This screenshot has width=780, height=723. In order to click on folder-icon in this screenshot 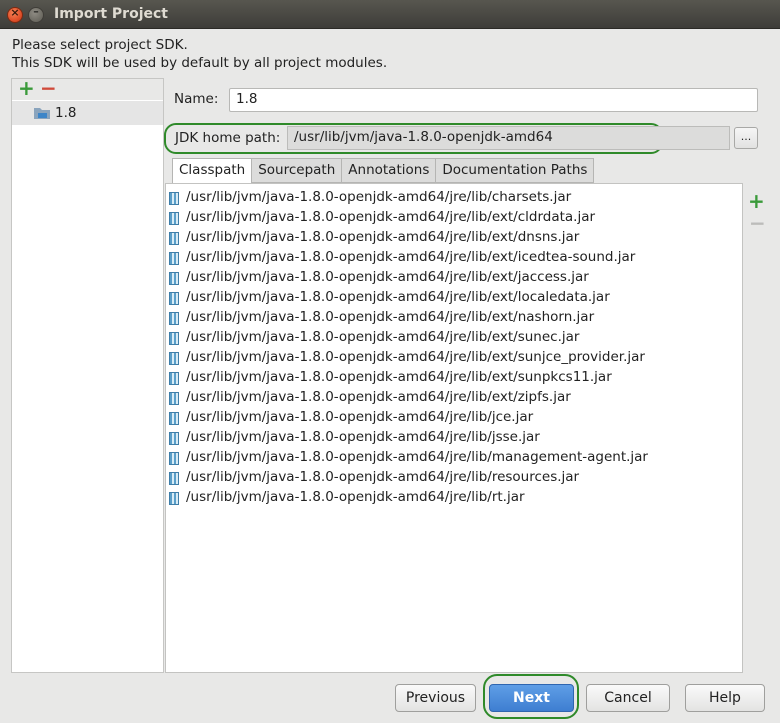, I will do `click(42, 113)`.